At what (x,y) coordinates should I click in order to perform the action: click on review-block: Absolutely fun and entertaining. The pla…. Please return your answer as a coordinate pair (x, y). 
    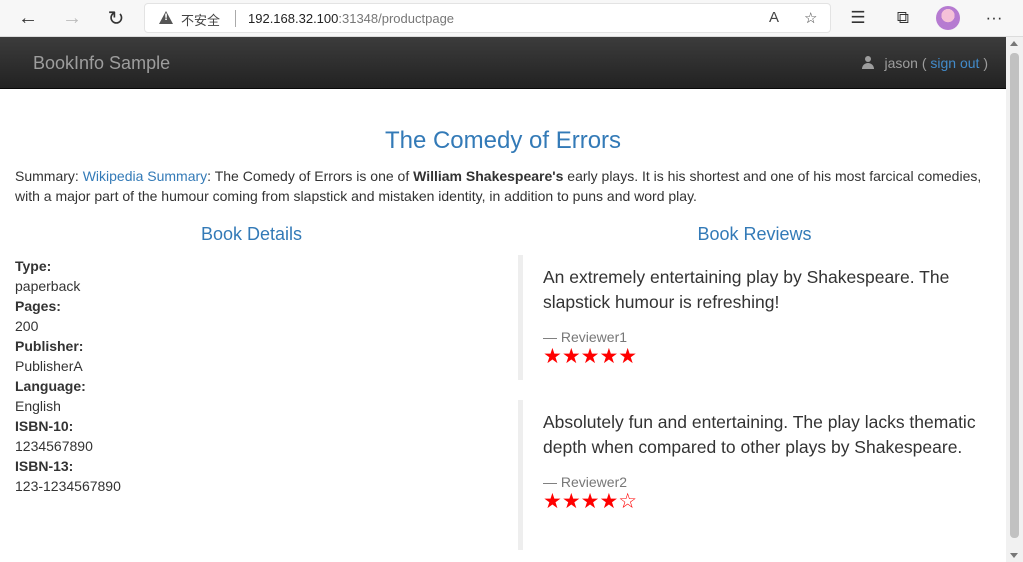
    Looking at the image, I should click on (748, 475).